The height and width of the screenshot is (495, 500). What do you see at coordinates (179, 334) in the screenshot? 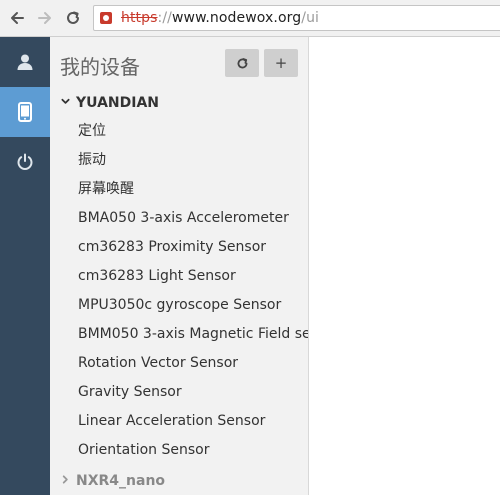
I see `device-item: BMM050 3-axis Magnetic Field sensor` at bounding box center [179, 334].